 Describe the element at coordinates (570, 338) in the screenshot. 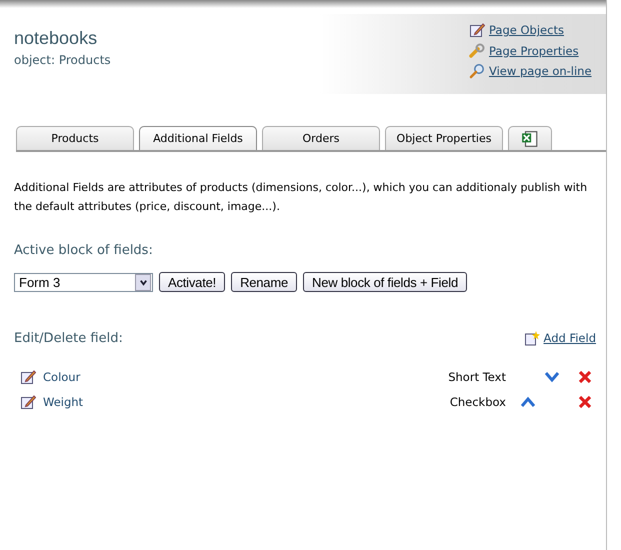

I see `add-field-link: Add Field` at that location.